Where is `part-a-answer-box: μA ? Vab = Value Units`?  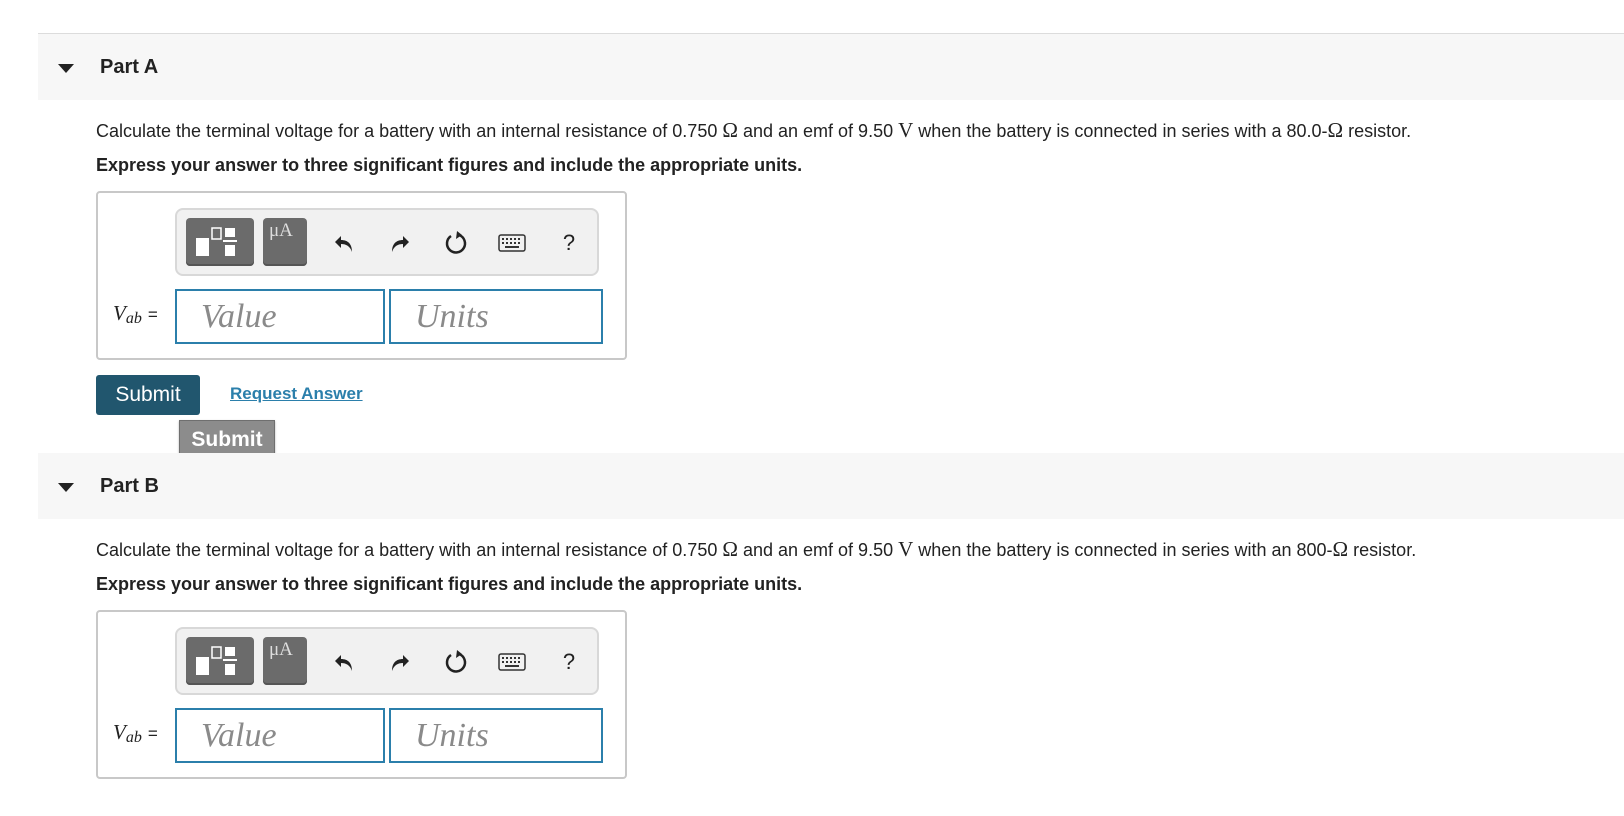
part-a-answer-box: μA ? Vab = Value Units is located at coordinates (361, 275).